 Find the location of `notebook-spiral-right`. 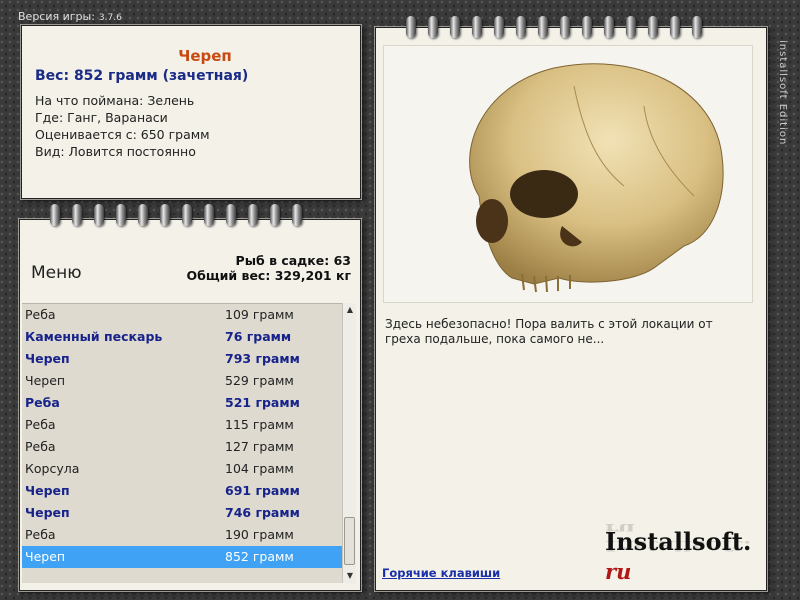

notebook-spiral-right is located at coordinates (560, 27).